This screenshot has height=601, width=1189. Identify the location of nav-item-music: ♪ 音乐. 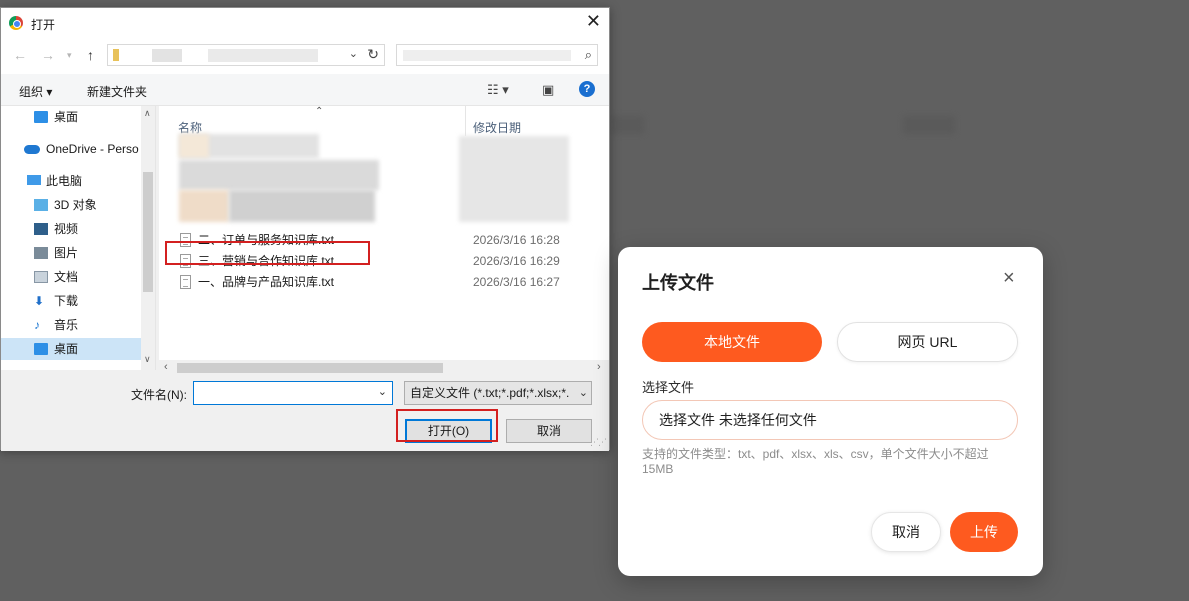
(71, 325).